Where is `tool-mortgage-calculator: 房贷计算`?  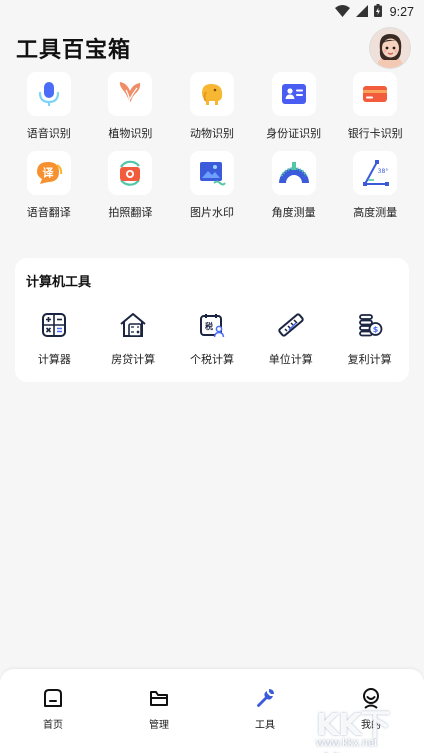
tool-mortgage-calculator: 房贷计算 is located at coordinates (133, 338).